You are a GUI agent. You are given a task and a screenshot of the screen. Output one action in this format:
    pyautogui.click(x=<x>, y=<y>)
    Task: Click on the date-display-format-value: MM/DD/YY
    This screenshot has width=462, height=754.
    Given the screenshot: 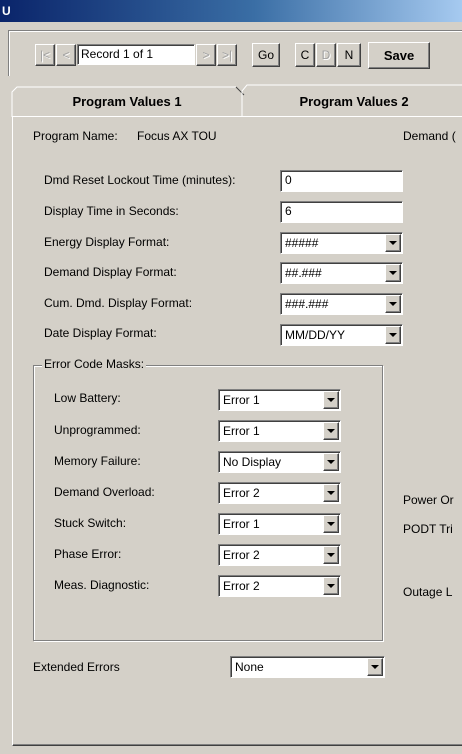 What is the action you would take?
    pyautogui.click(x=315, y=335)
    